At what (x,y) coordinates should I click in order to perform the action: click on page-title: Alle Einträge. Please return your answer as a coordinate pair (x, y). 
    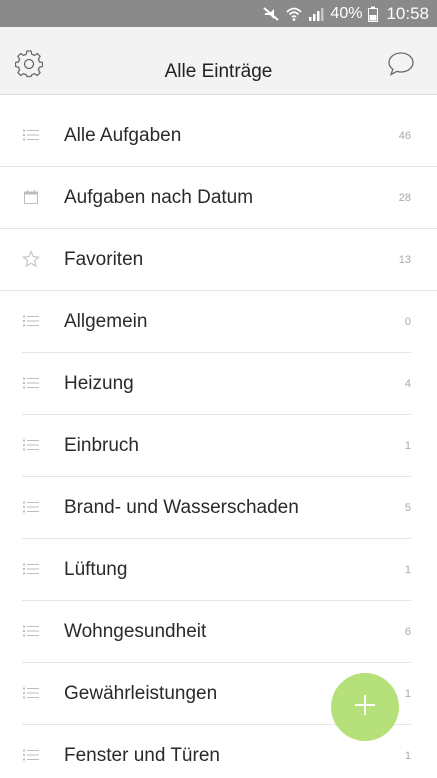
    Looking at the image, I should click on (218, 71).